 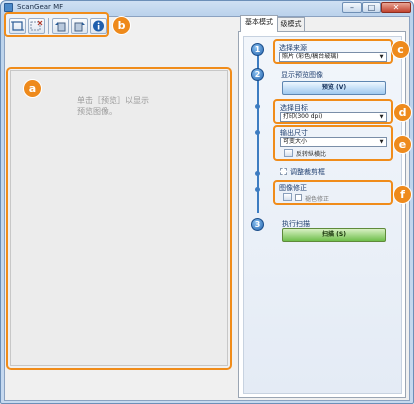 I want to click on callout-b: b, so click(x=121, y=25).